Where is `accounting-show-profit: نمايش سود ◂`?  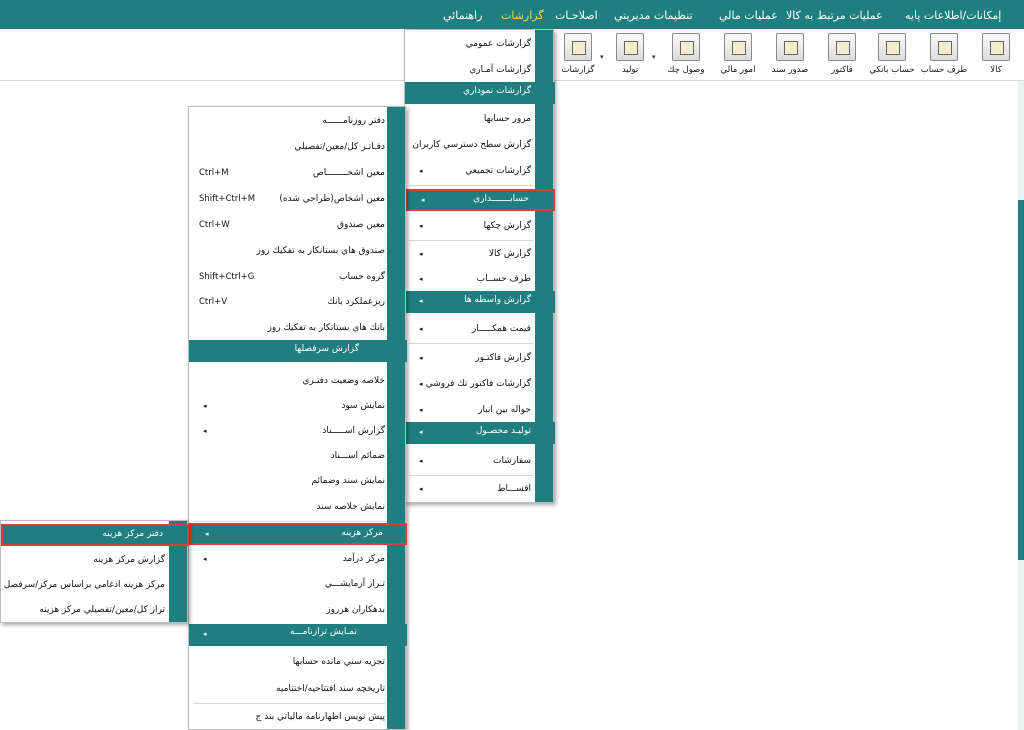
accounting-show-profit: نمايش سود ◂ is located at coordinates (298, 407).